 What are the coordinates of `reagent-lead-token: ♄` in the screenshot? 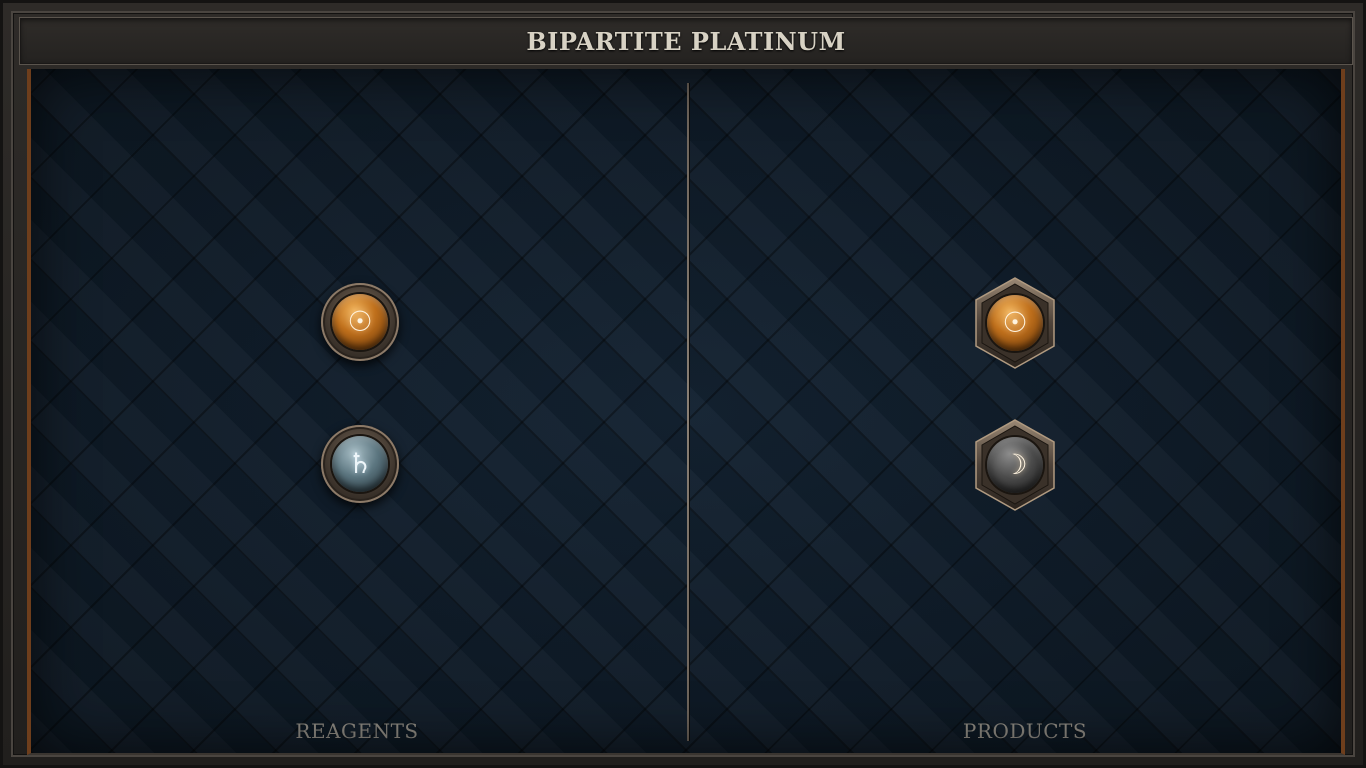 It's located at (360, 464).